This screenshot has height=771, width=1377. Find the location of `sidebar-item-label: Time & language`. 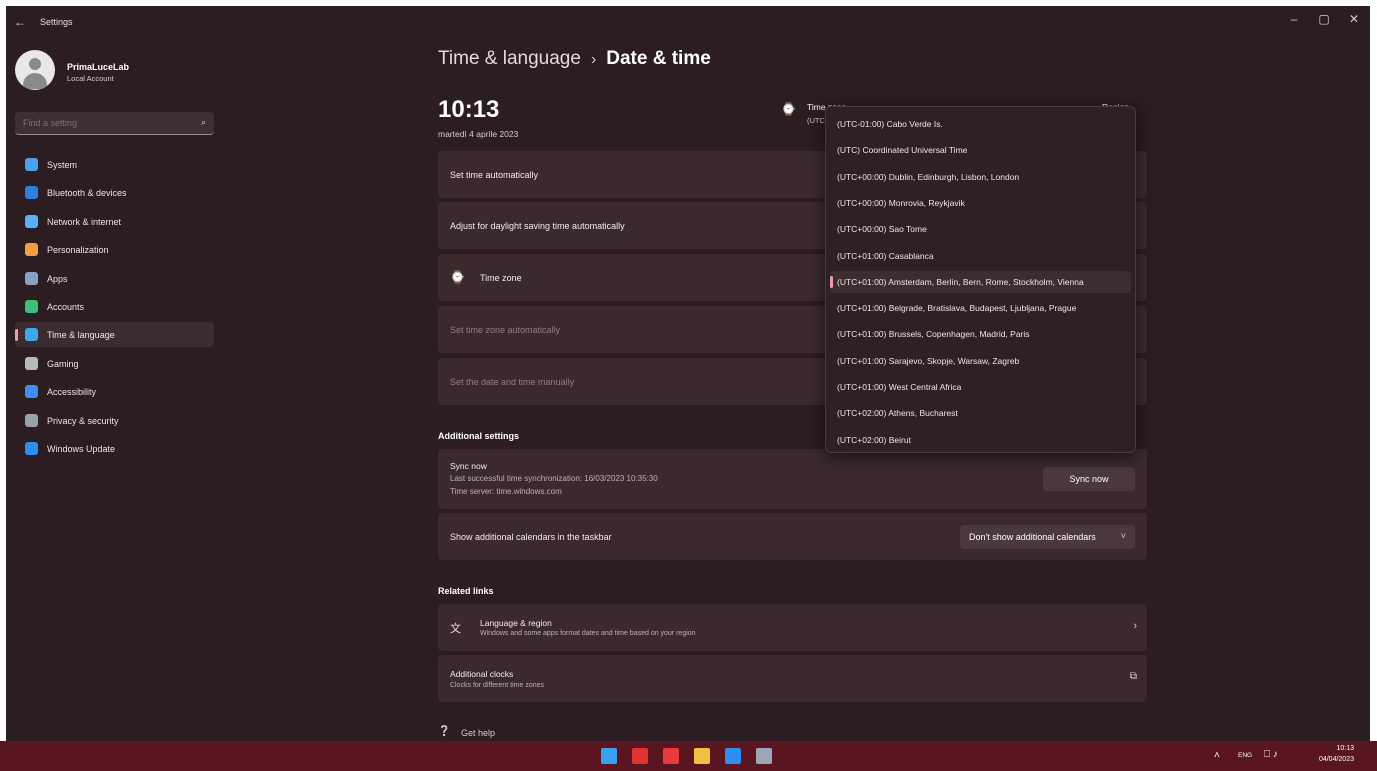

sidebar-item-label: Time & language is located at coordinates (81, 335).